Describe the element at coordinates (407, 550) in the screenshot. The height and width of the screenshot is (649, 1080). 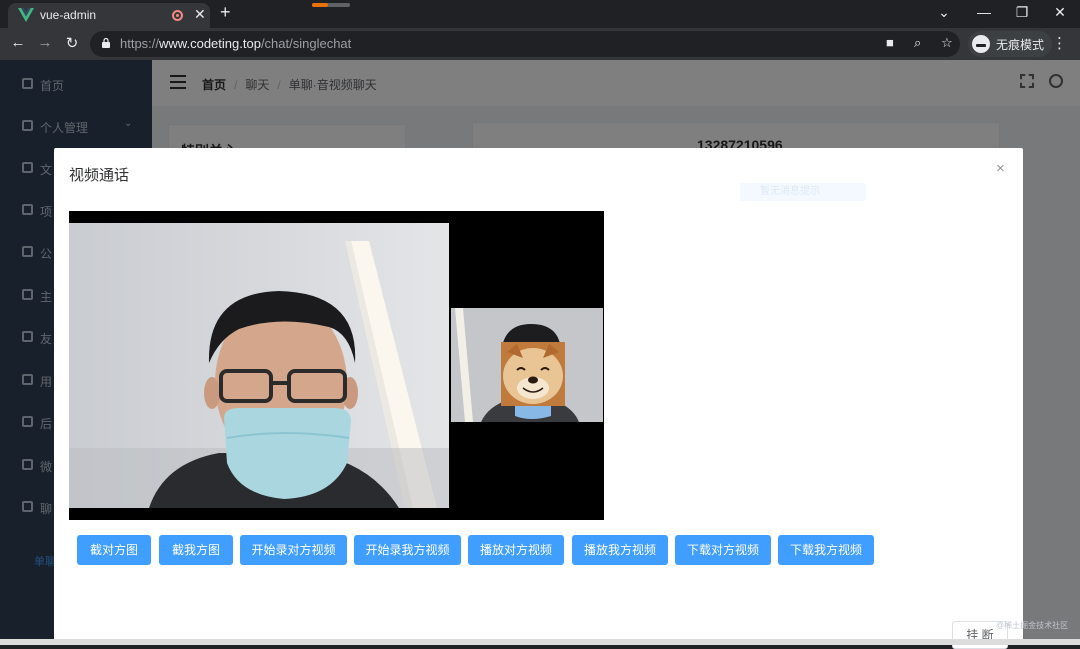
I see `record-self-button: 开始录我方视频` at that location.